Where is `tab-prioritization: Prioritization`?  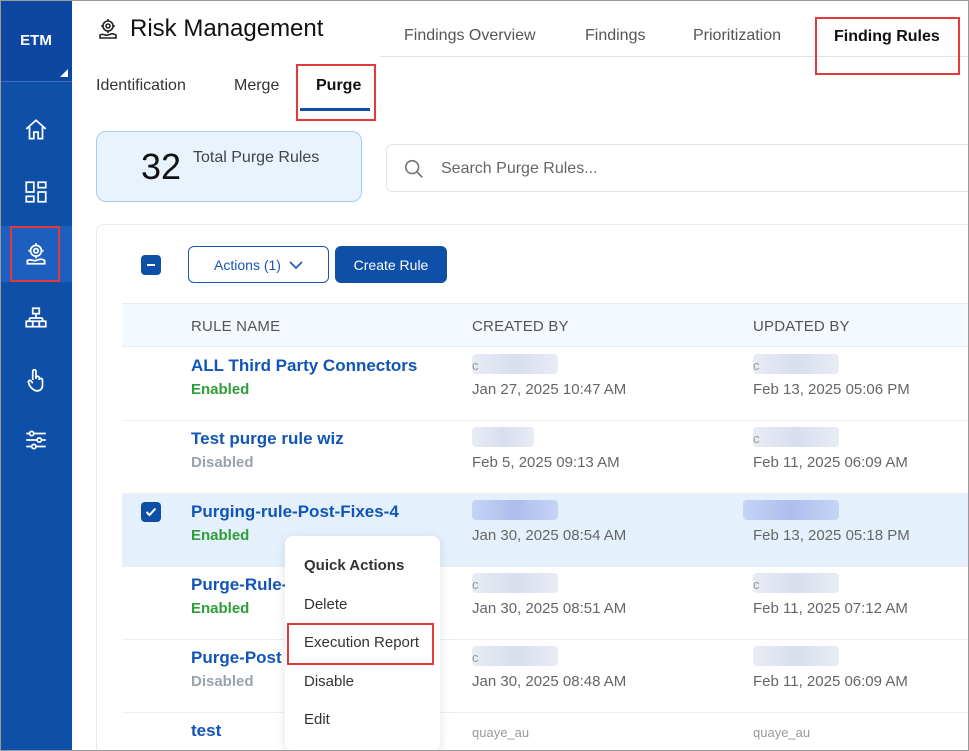
tab-prioritization: Prioritization is located at coordinates (737, 36).